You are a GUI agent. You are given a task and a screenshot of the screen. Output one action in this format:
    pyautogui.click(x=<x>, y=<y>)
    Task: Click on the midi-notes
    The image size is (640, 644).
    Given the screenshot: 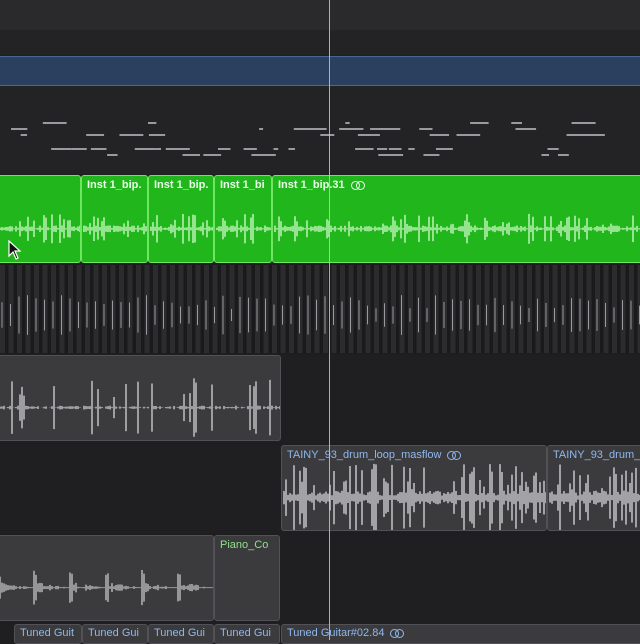 What is the action you would take?
    pyautogui.click(x=320, y=130)
    